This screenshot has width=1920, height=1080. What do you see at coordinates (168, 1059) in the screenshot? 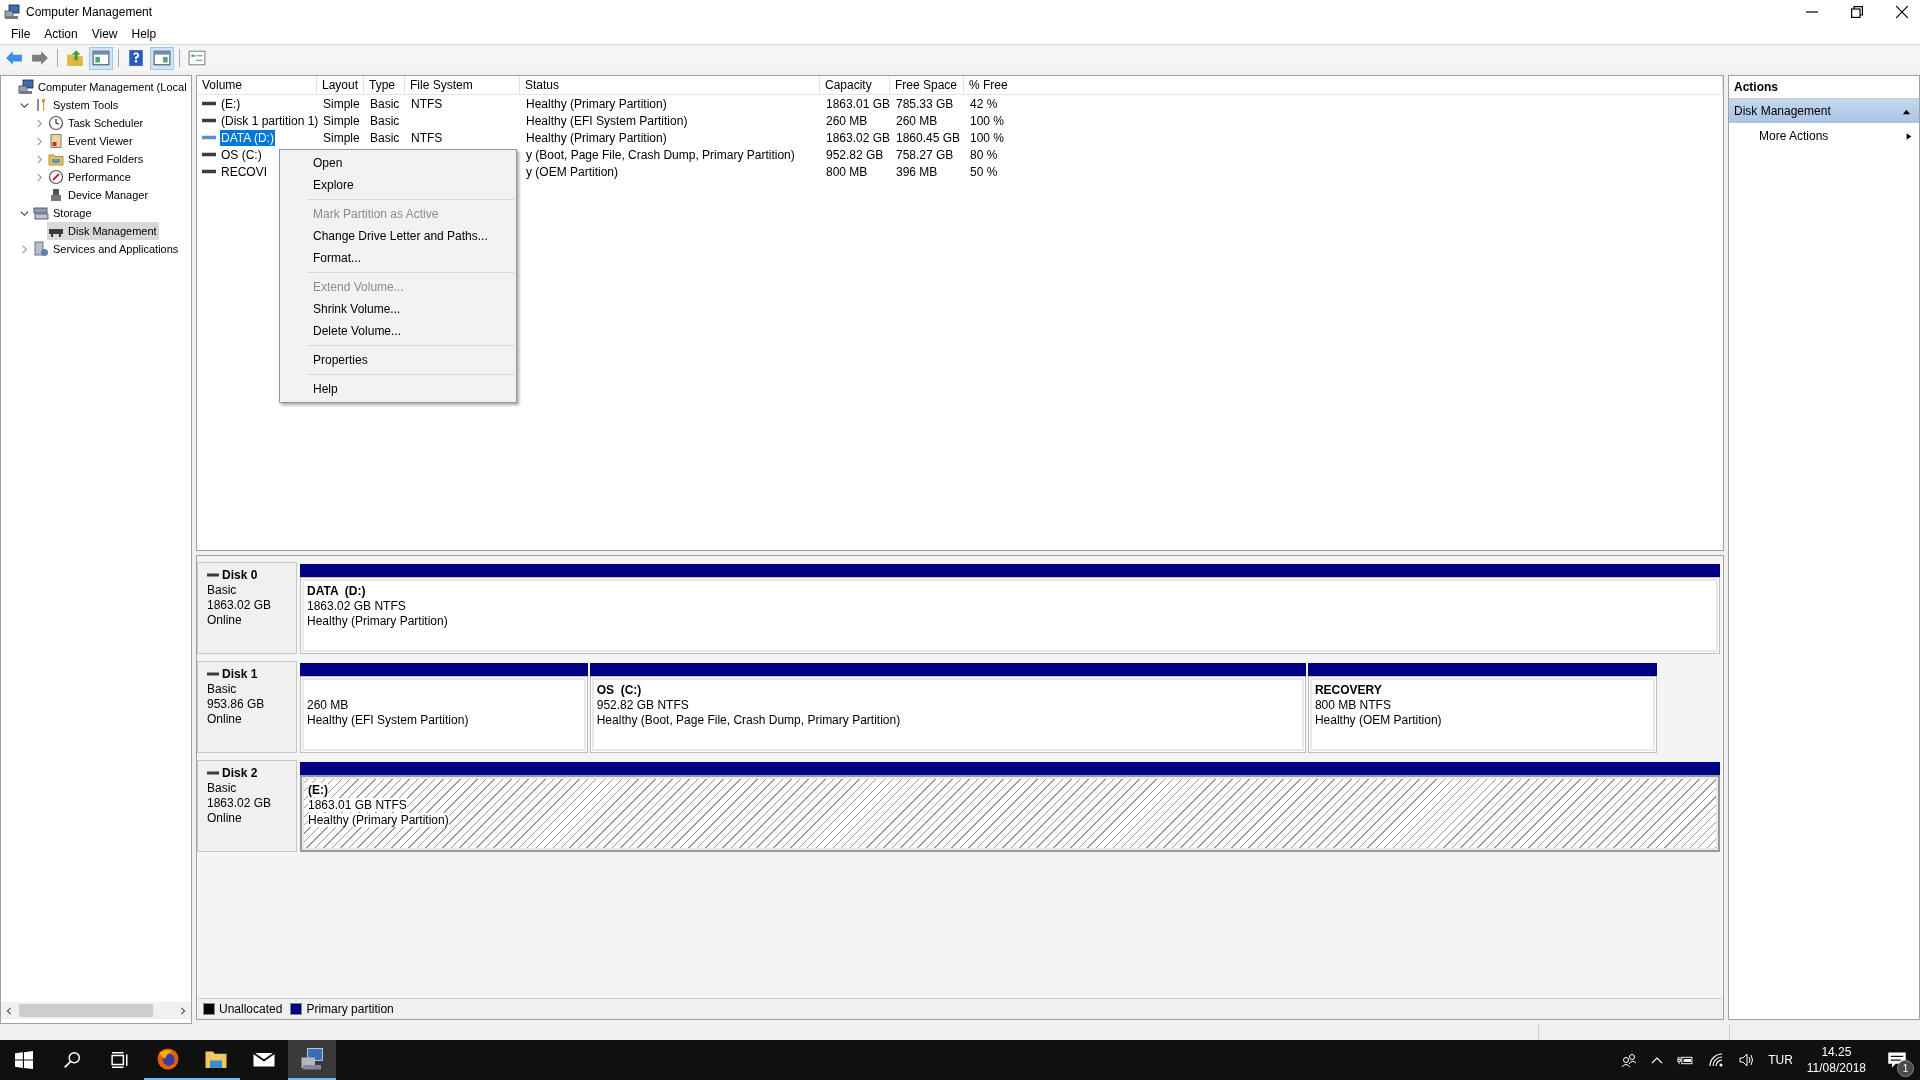
I see `browser-icon` at bounding box center [168, 1059].